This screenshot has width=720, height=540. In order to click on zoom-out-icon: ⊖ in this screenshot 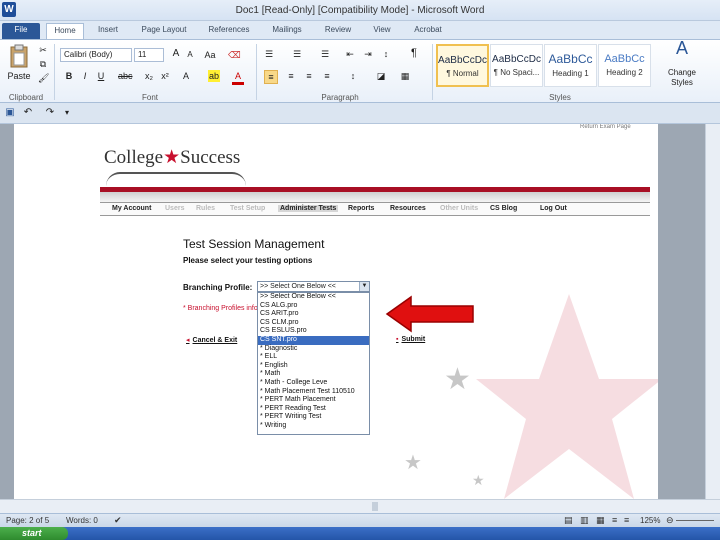, I will do `click(670, 520)`.